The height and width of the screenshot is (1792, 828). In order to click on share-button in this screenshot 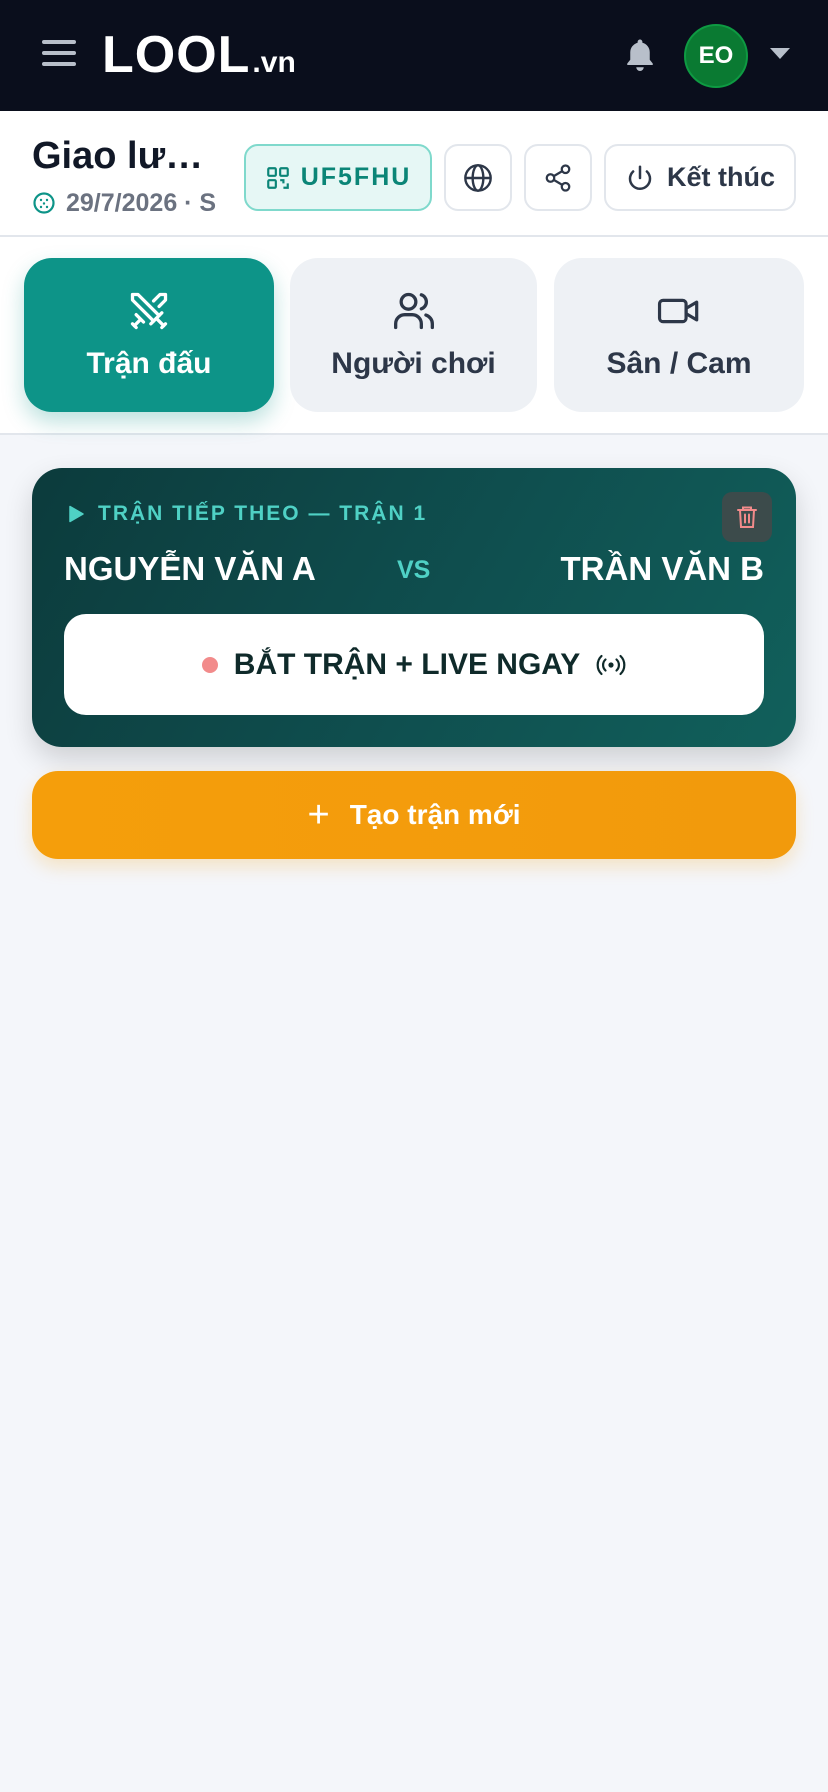, I will do `click(558, 177)`.